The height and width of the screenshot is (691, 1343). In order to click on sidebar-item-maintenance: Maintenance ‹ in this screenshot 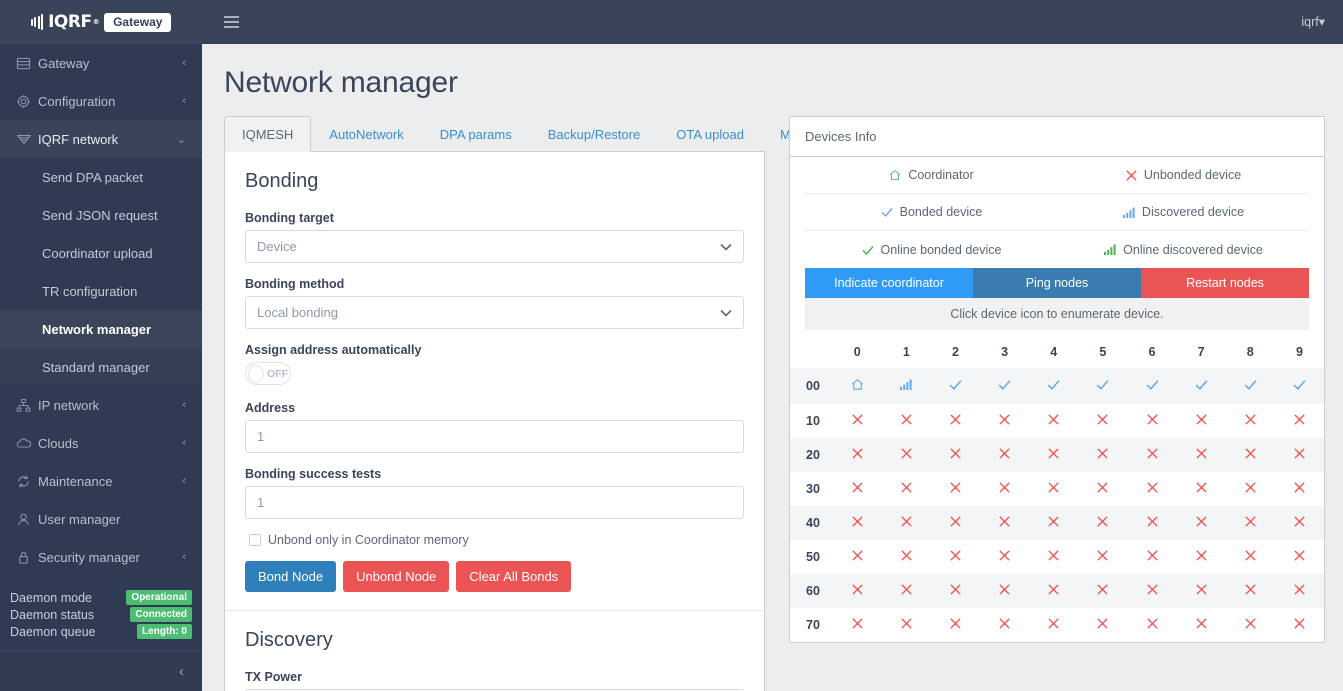, I will do `click(101, 481)`.